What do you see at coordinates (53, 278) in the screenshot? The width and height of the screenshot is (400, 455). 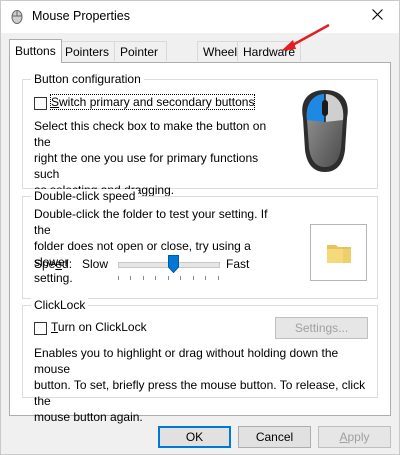 I see `desc-line: setting.` at bounding box center [53, 278].